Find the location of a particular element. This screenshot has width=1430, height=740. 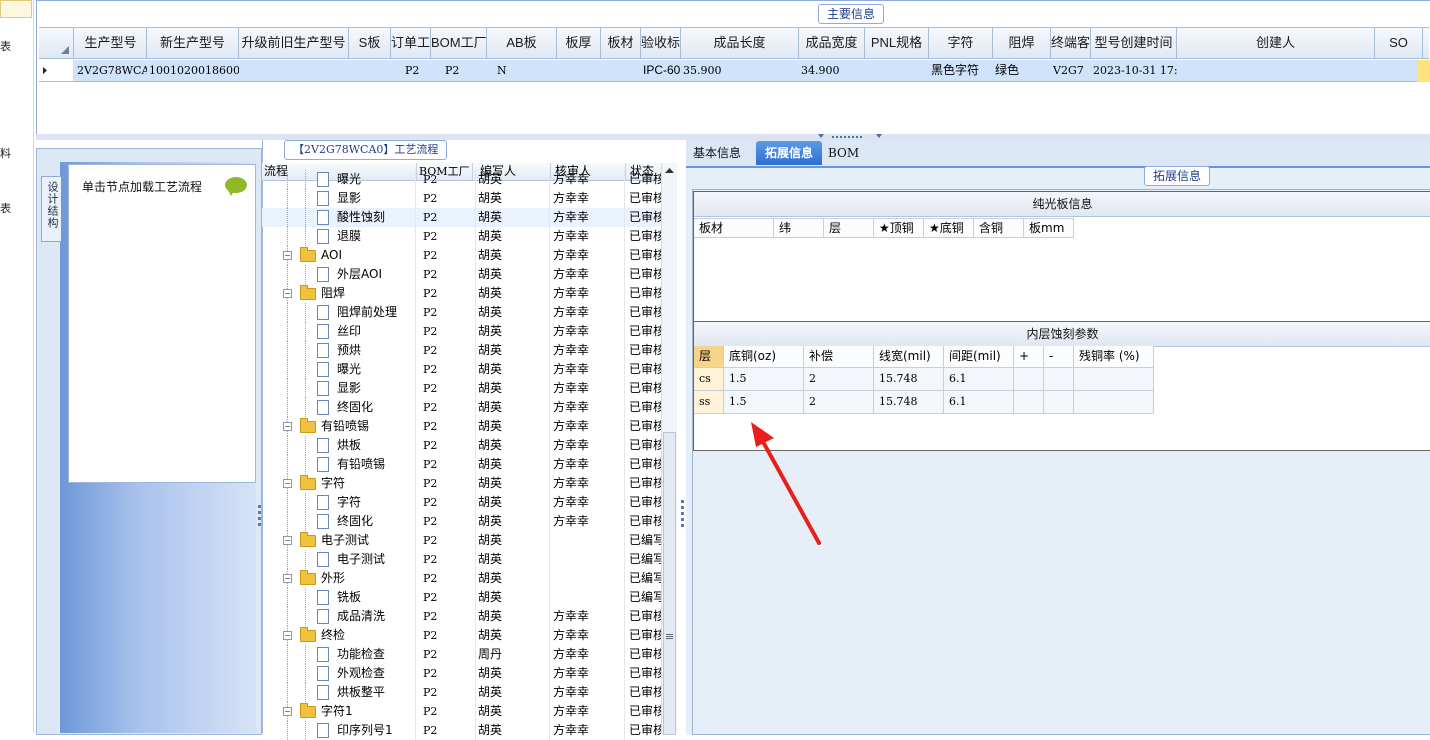

main-cell-4: P2 is located at coordinates (418, 70).